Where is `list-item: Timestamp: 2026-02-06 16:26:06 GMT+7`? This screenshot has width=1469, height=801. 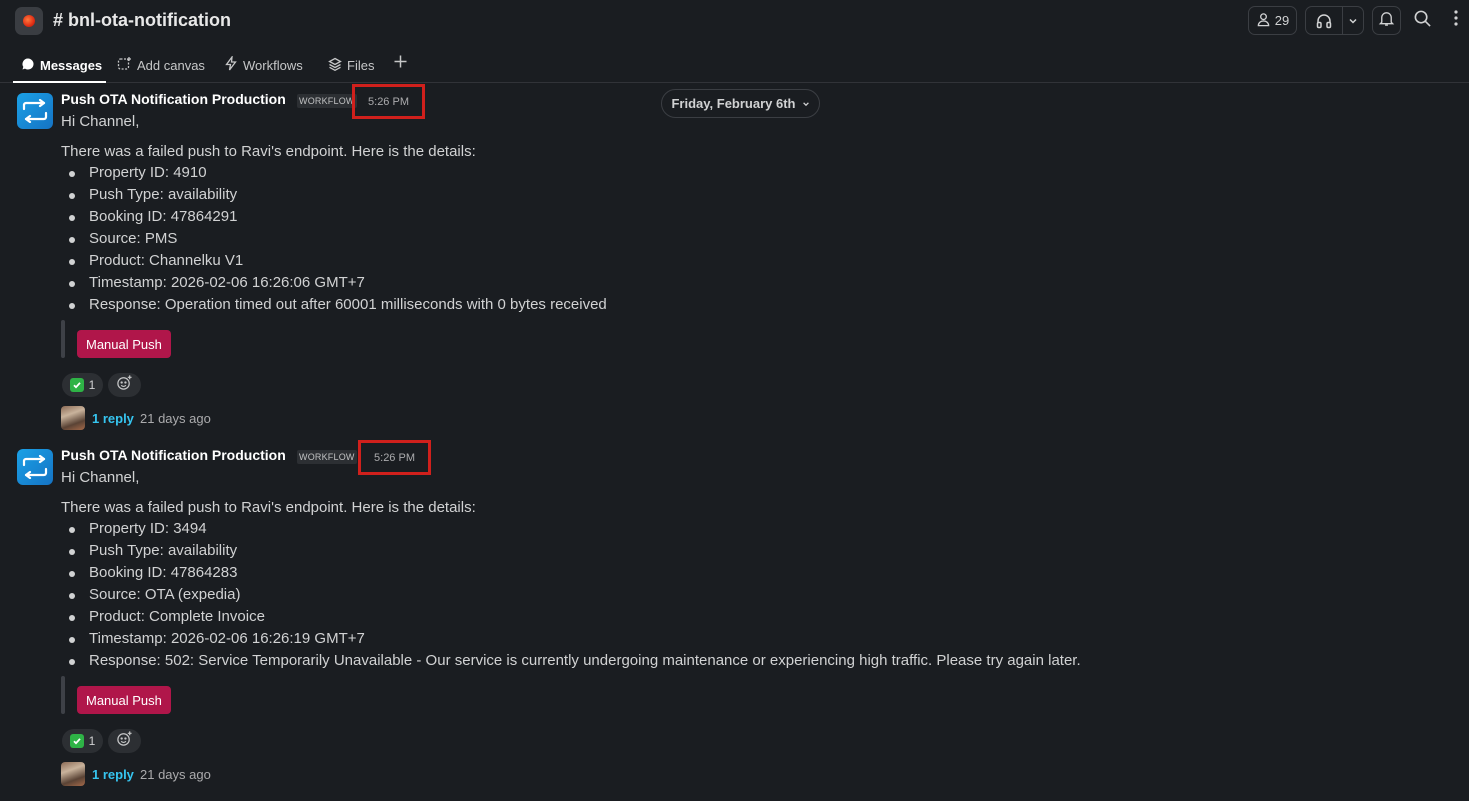
list-item: Timestamp: 2026-02-06 16:26:06 GMT+7 is located at coordinates (334, 283).